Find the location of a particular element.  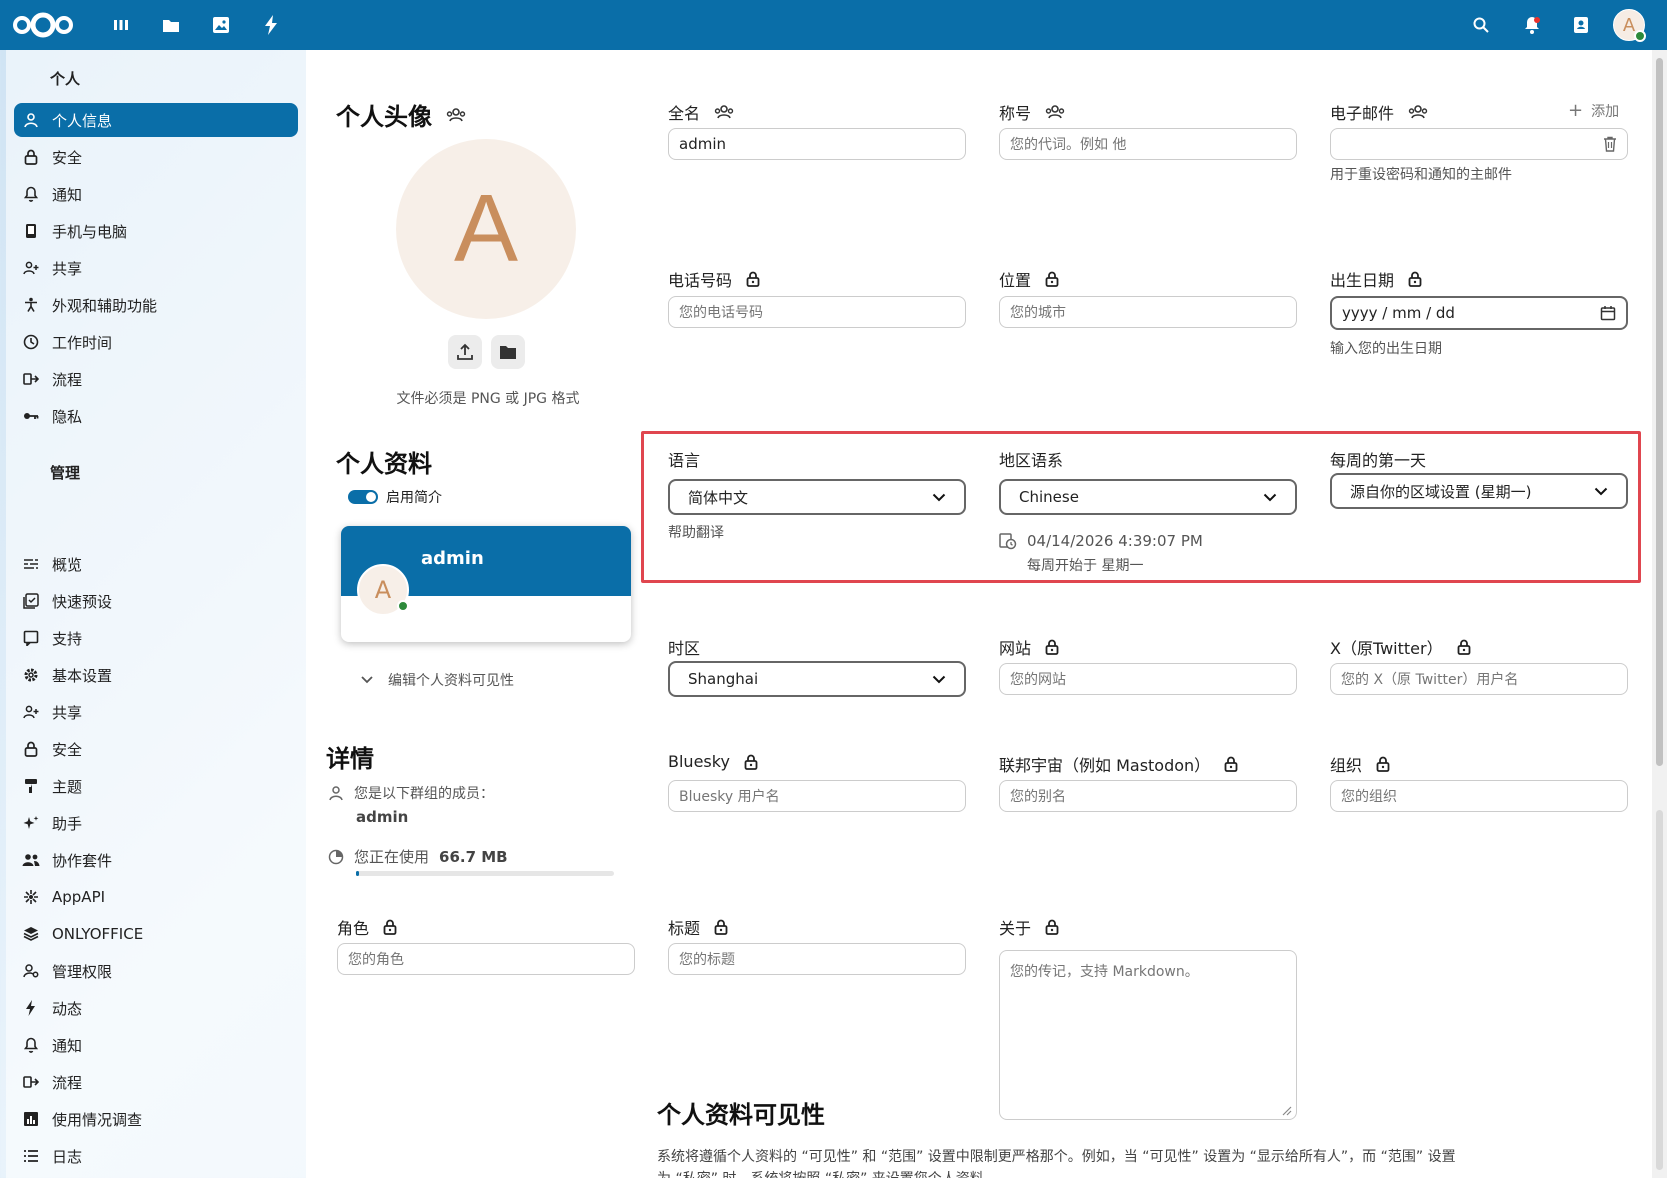

usage-prefix: 您正在使用 is located at coordinates (392, 857).